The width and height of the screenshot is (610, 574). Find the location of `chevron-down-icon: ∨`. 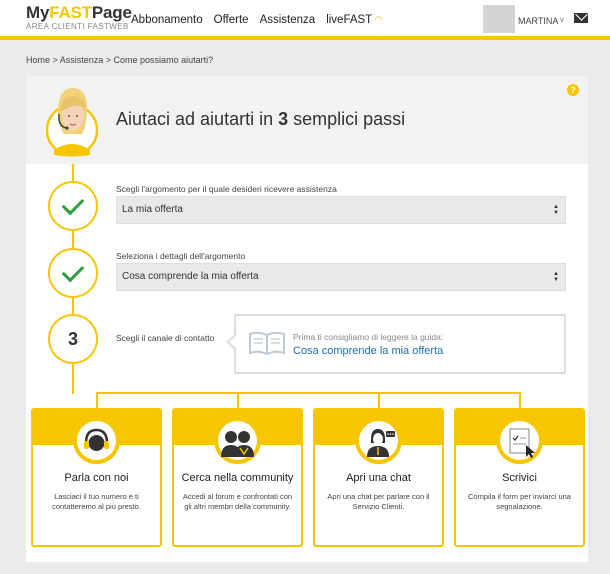

chevron-down-icon: ∨ is located at coordinates (562, 19).